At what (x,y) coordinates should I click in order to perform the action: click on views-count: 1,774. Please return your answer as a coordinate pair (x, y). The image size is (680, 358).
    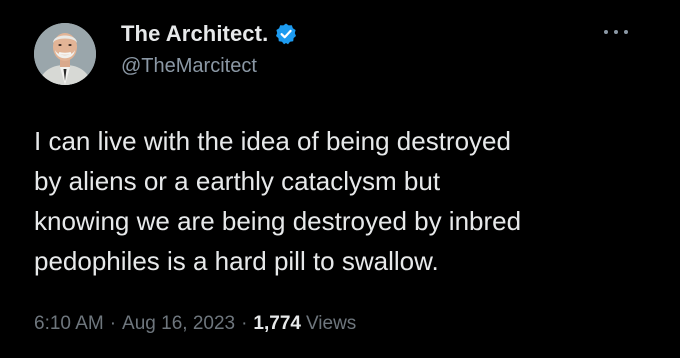
    Looking at the image, I should click on (277, 324).